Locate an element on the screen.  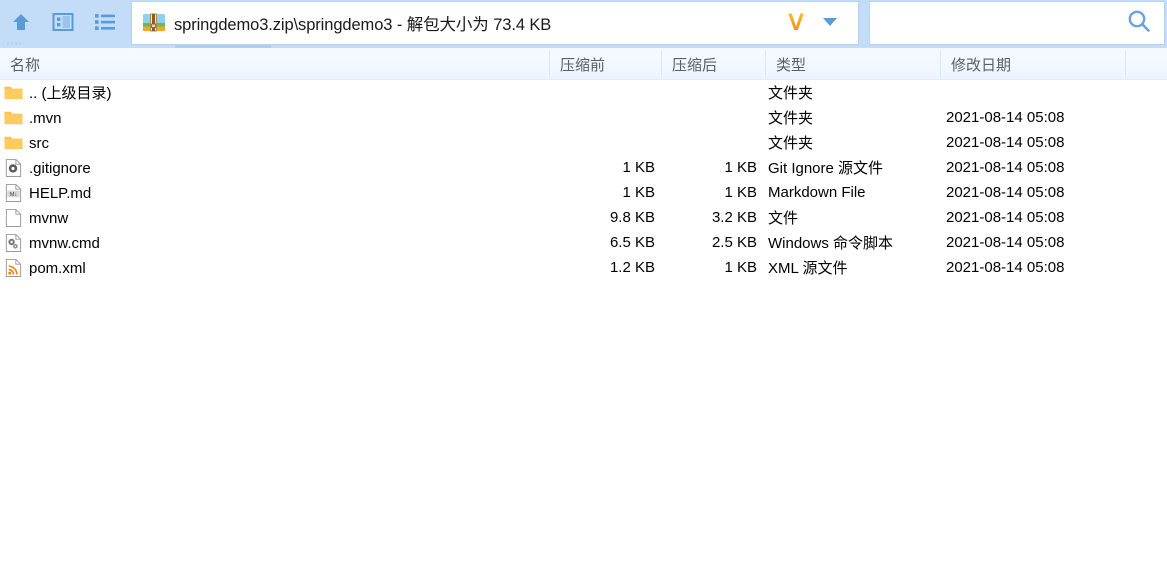
xml-file-icon is located at coordinates (13, 267).